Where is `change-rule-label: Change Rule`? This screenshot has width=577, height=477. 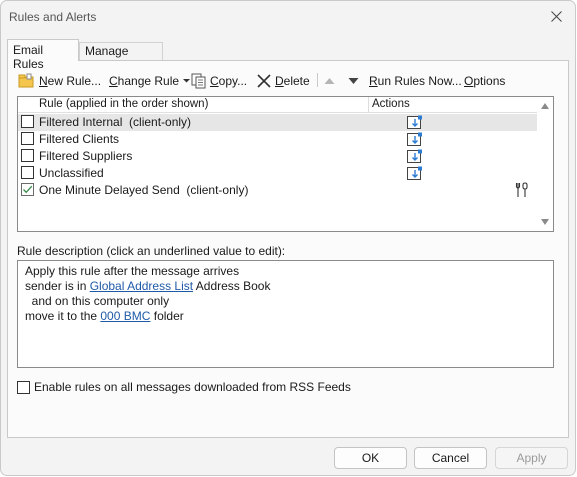 change-rule-label: Change Rule is located at coordinates (144, 81).